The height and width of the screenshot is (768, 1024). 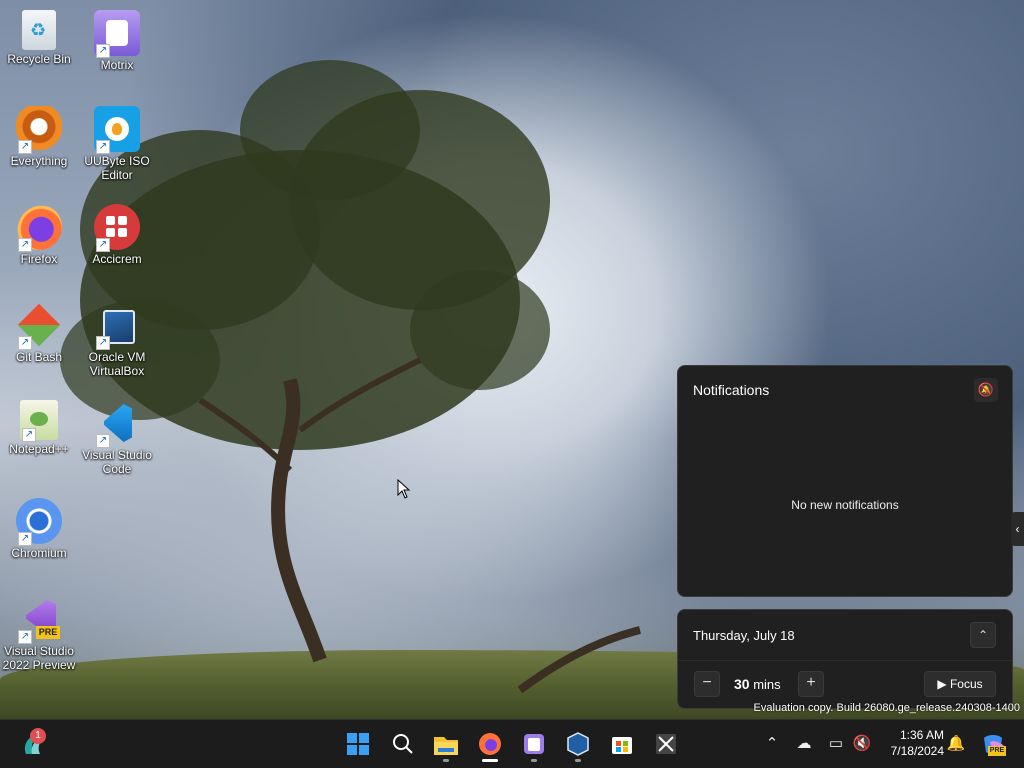 I want to click on accicrem-icon: ↗, so click(x=117, y=228).